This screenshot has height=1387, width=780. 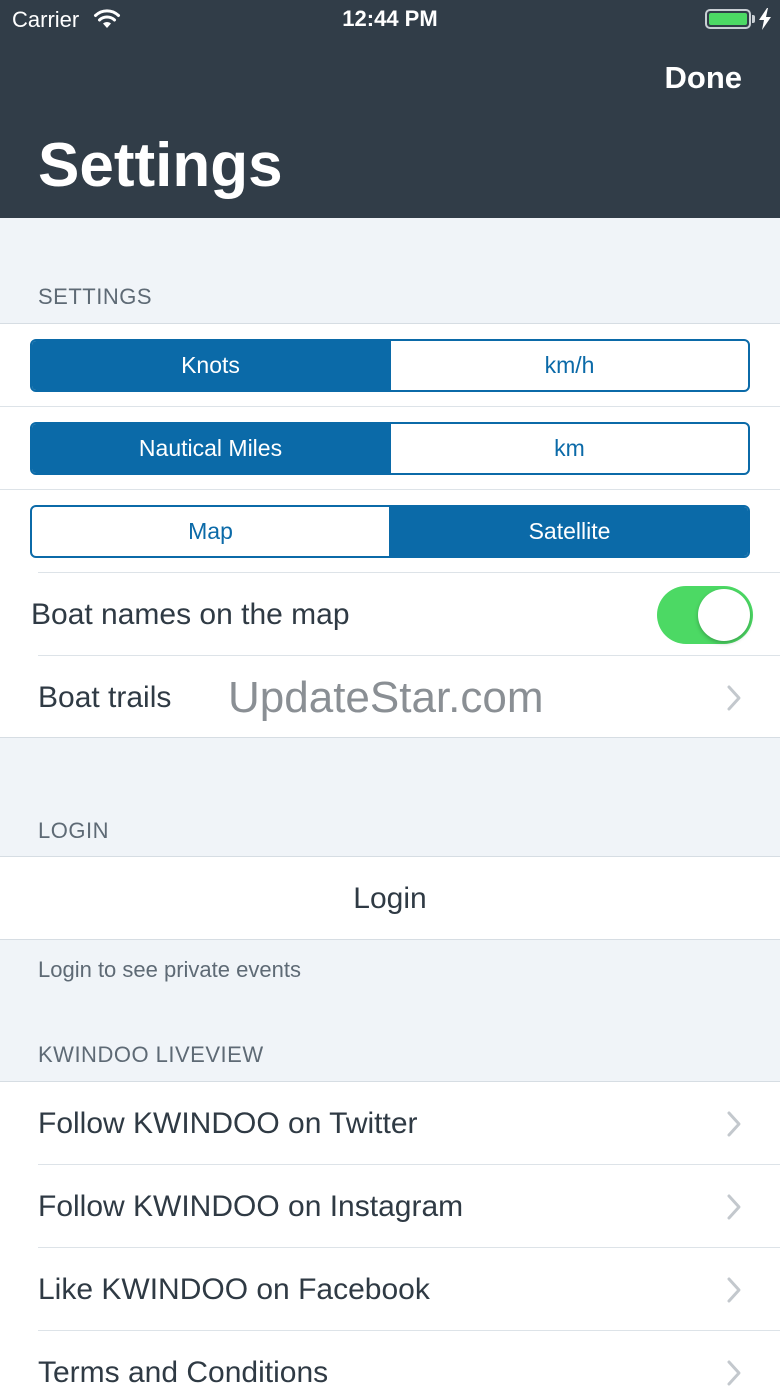 What do you see at coordinates (390, 614) in the screenshot?
I see `boat-names-cell: Boat names on the map` at bounding box center [390, 614].